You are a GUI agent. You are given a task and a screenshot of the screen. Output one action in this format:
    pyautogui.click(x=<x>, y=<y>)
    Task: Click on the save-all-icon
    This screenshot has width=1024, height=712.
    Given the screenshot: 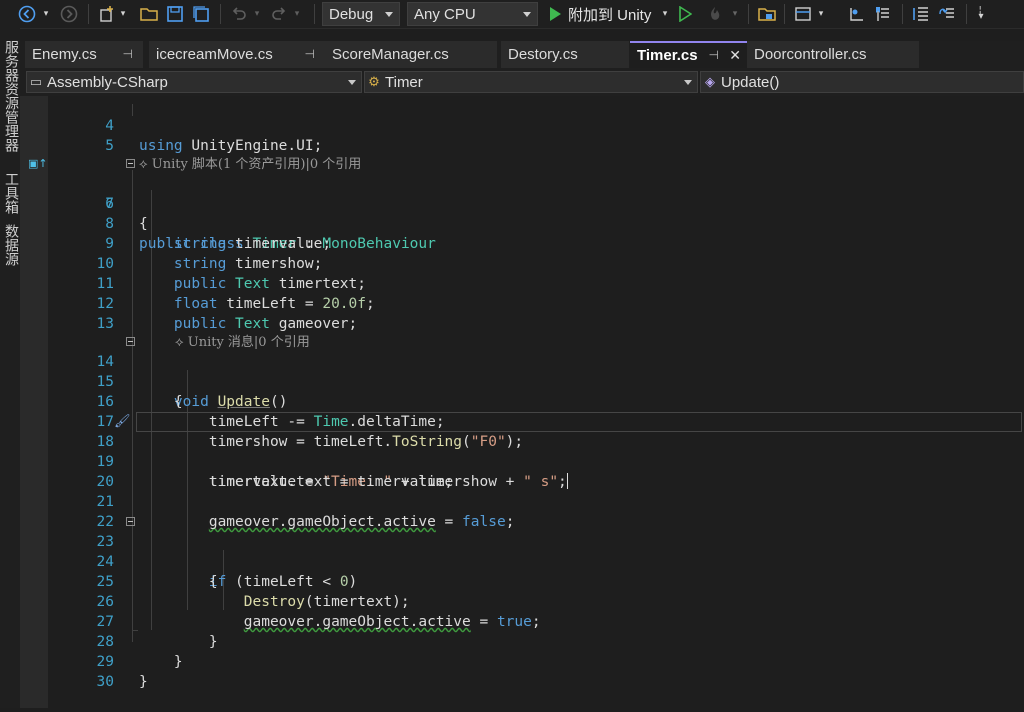 What is the action you would take?
    pyautogui.click(x=201, y=14)
    